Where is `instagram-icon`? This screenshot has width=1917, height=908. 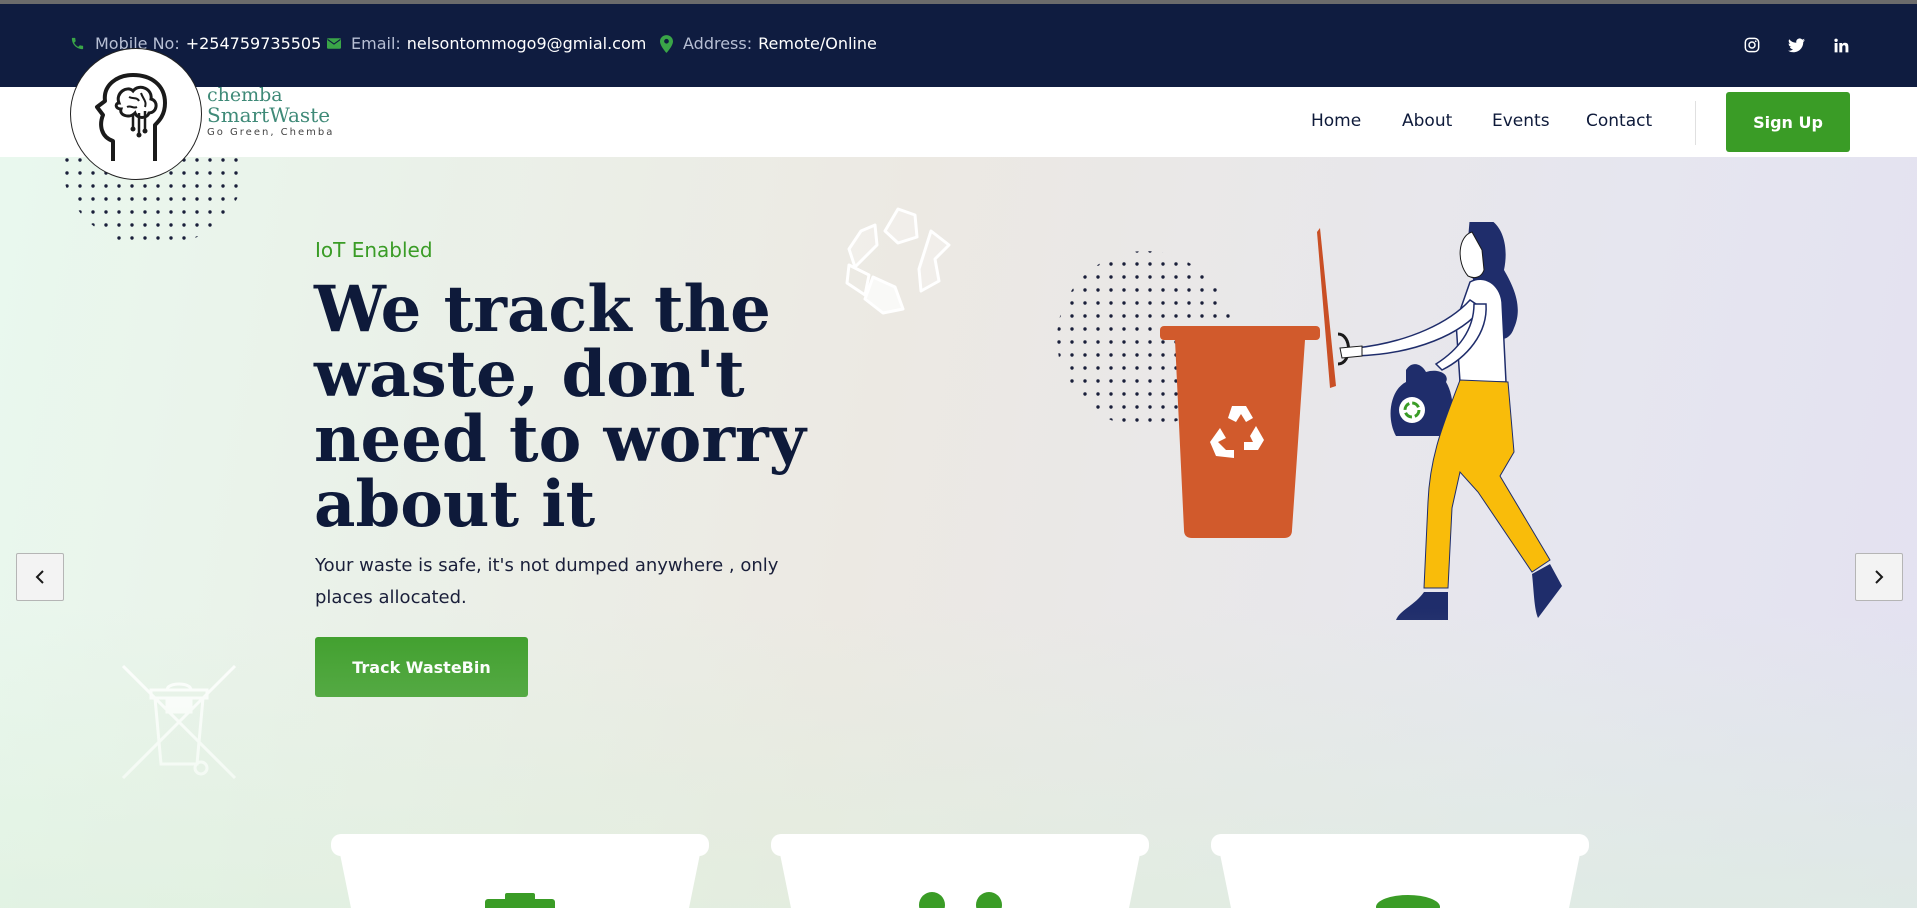 instagram-icon is located at coordinates (1752, 45).